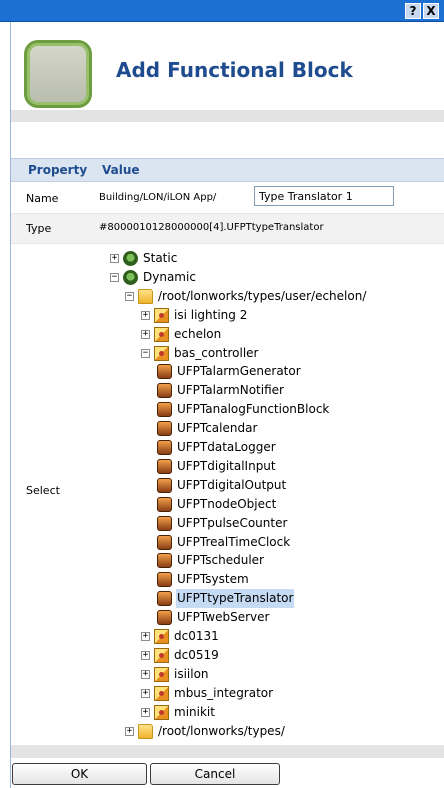 The width and height of the screenshot is (444, 788). I want to click on window-titlebar: ? X, so click(222, 11).